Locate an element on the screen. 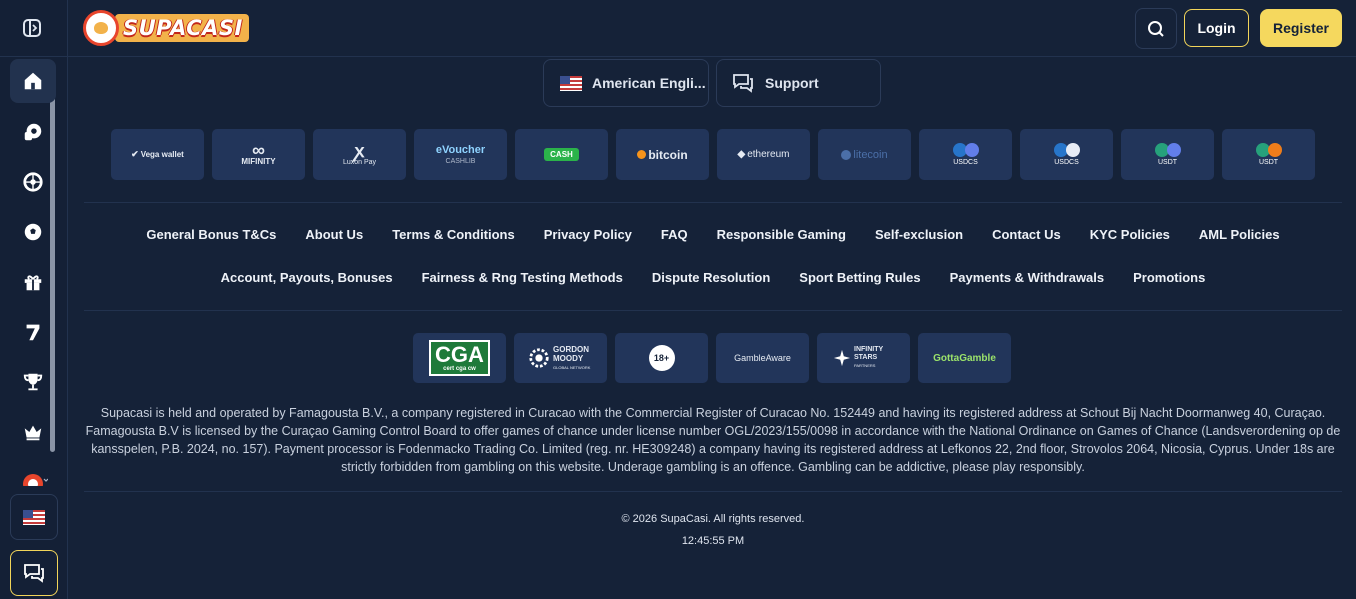 The height and width of the screenshot is (599, 1356). current-time: 12:45:55 PM is located at coordinates (713, 541).